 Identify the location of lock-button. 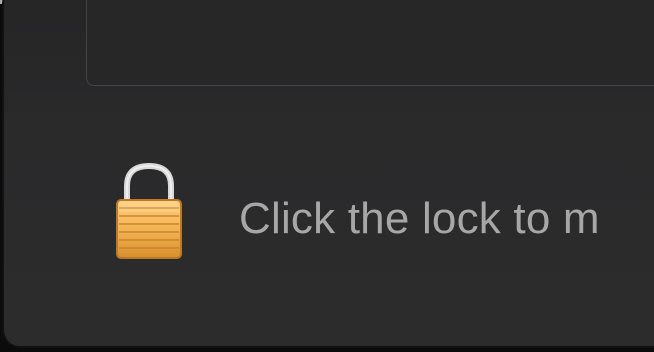
(149, 213).